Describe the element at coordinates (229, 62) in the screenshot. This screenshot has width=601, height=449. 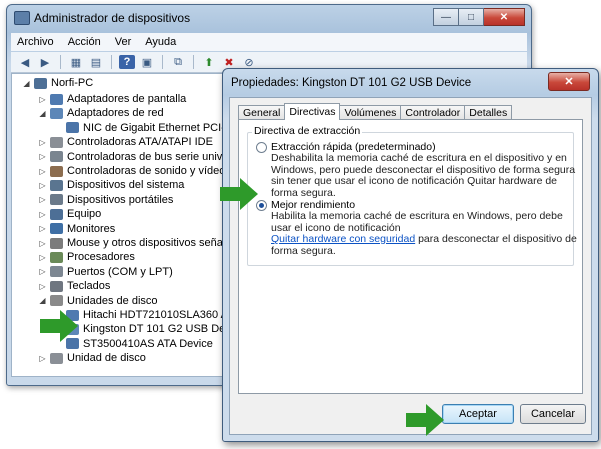
I see `uninstall-icon: ✖` at that location.